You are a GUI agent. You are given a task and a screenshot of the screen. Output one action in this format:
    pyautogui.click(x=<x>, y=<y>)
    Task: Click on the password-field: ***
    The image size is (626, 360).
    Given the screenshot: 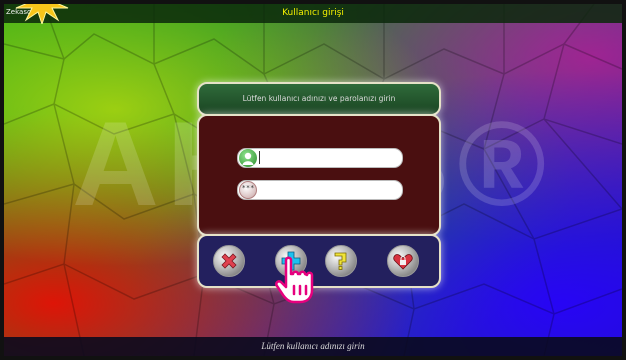 What is the action you would take?
    pyautogui.click(x=320, y=190)
    